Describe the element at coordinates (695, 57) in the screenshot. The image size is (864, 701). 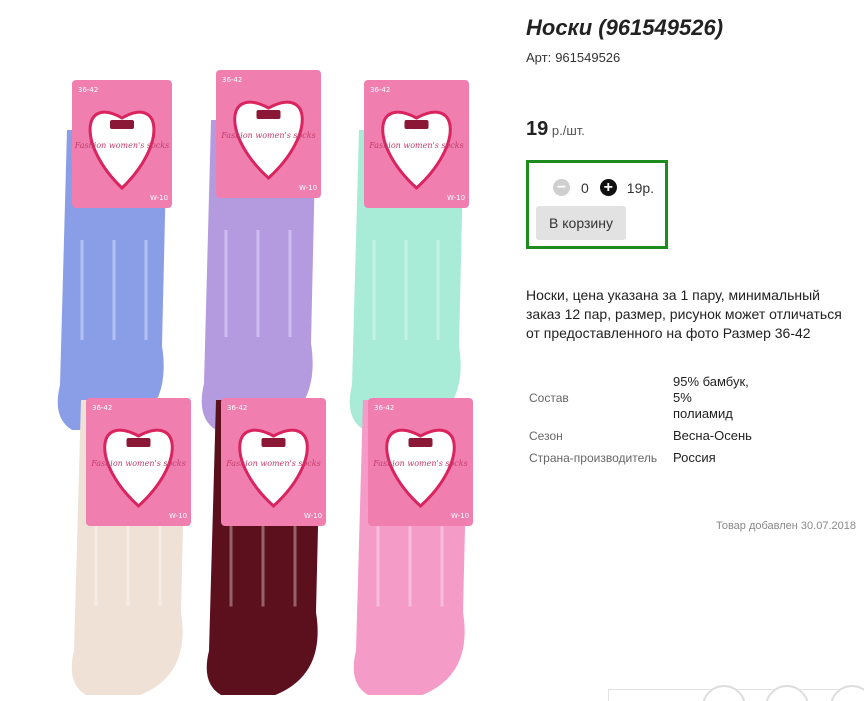
I see `article-line: Арт: 961549526` at that location.